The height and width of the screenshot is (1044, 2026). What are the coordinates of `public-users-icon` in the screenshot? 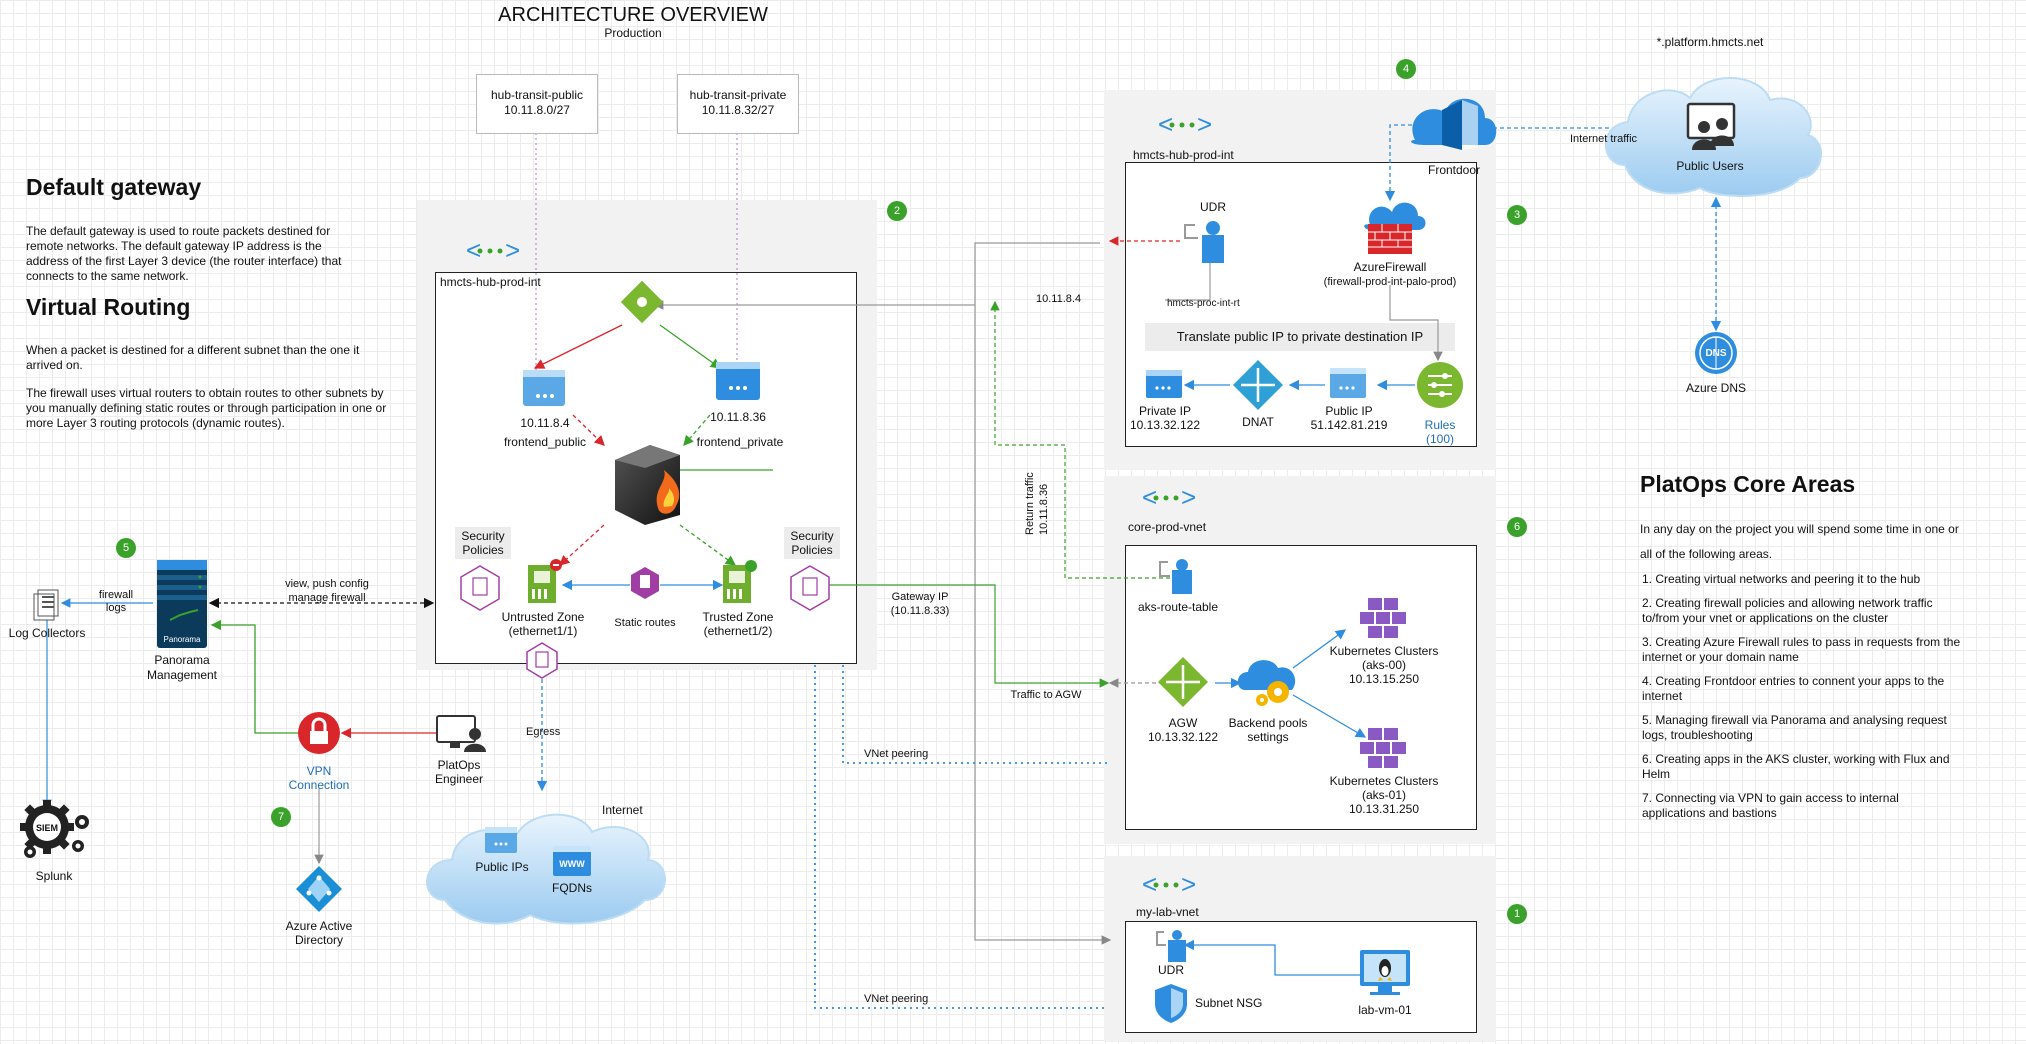 It's located at (1711, 126).